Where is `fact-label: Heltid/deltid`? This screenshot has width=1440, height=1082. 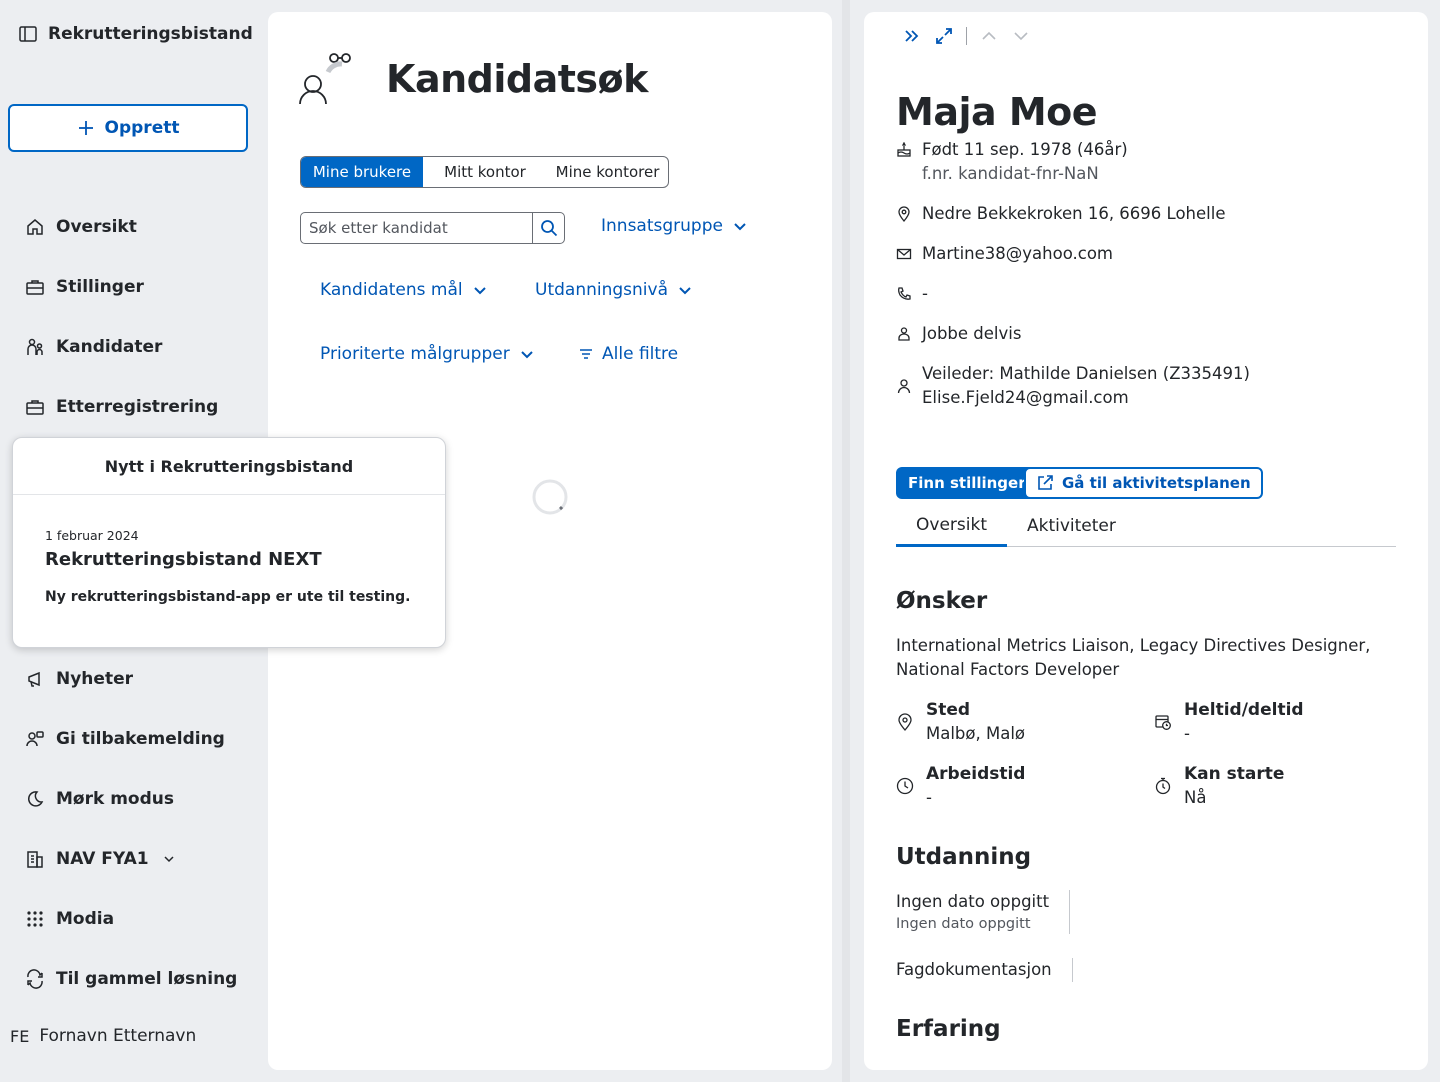 fact-label: Heltid/deltid is located at coordinates (1244, 710).